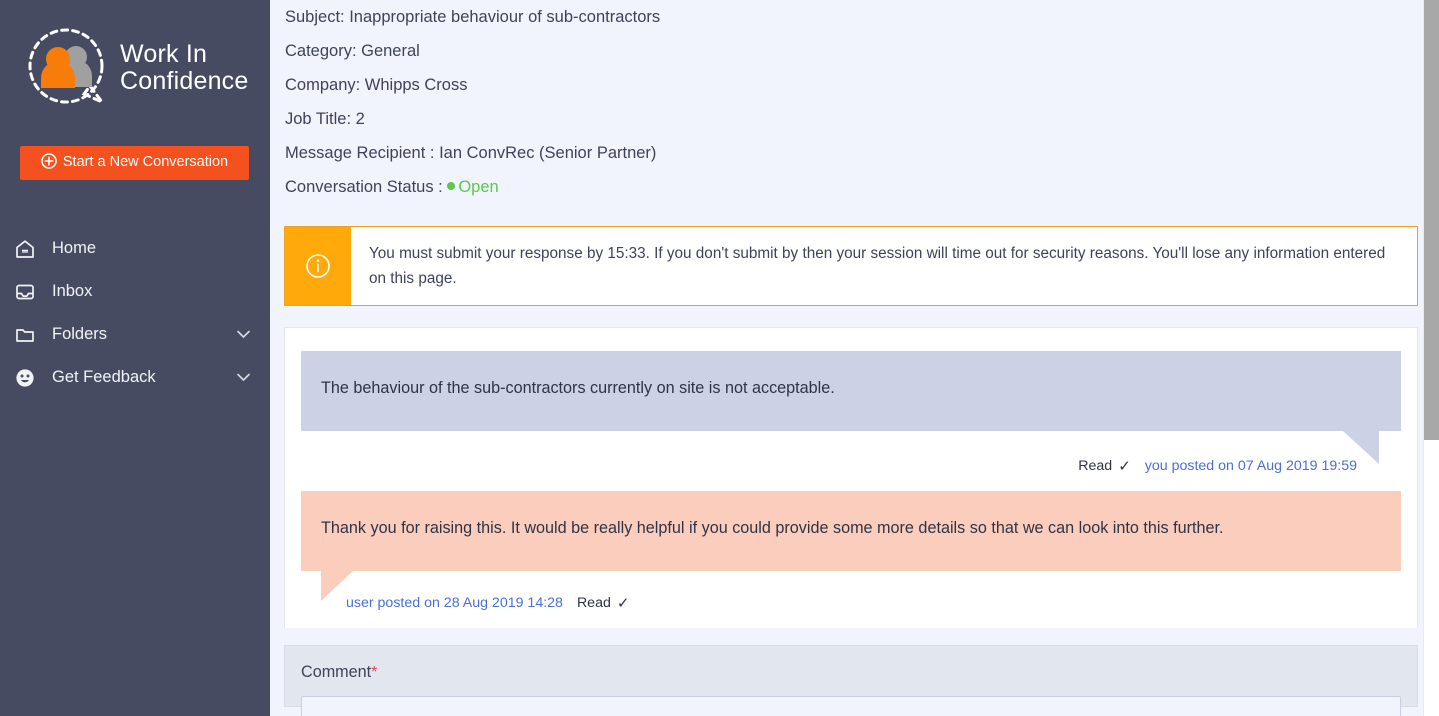 Image resolution: width=1439 pixels, height=716 pixels. Describe the element at coordinates (451, 186) in the screenshot. I see `status-dot-icon` at that location.